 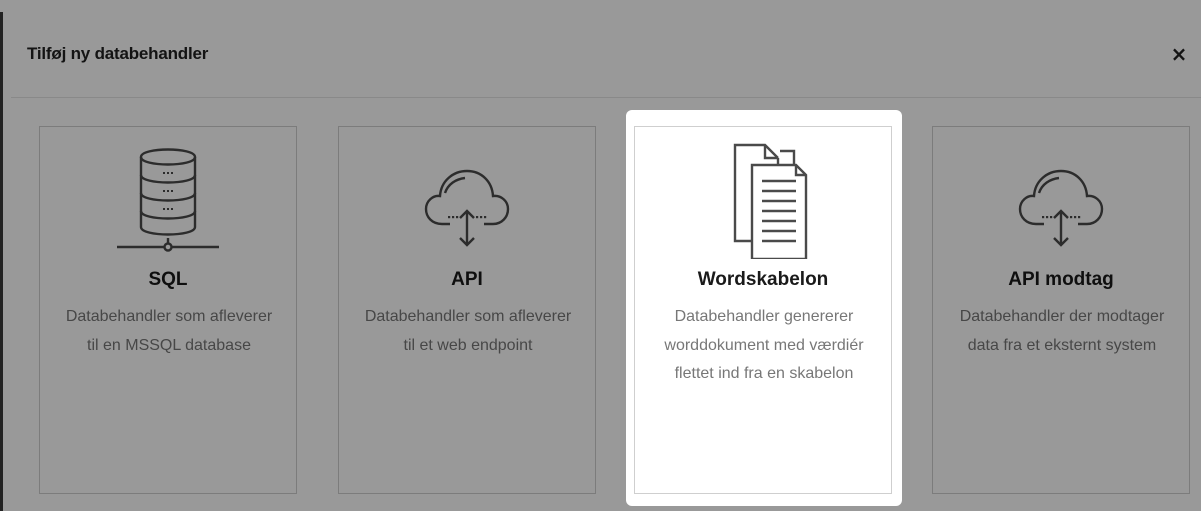 I want to click on database-server-icon, so click(x=168, y=200).